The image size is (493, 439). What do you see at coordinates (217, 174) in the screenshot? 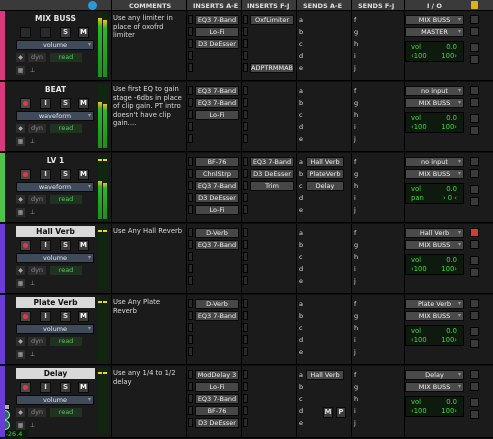
I see `insert-slot-b: ChnlStrp` at bounding box center [217, 174].